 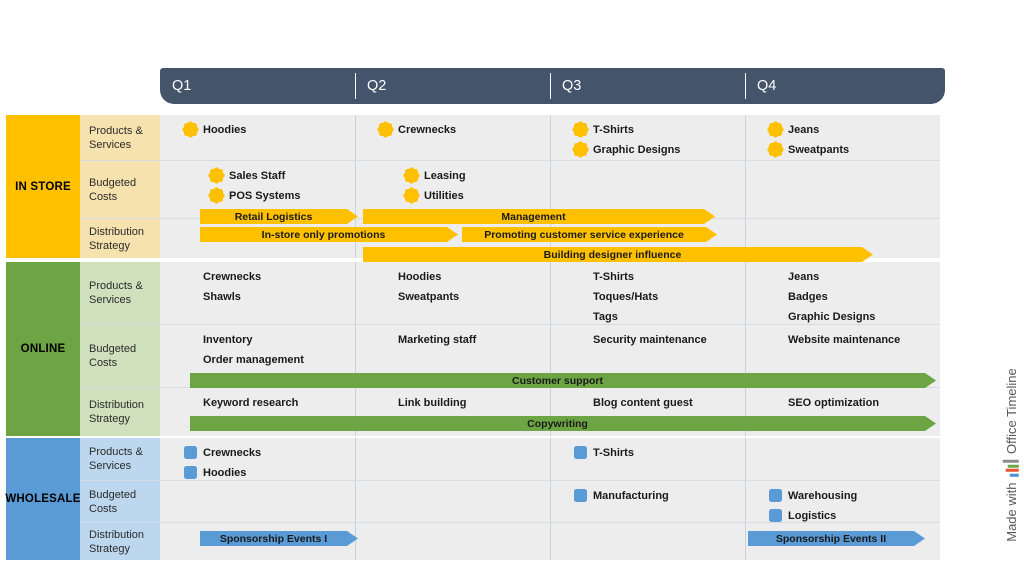 What do you see at coordinates (444, 195) in the screenshot?
I see `milestone-label: Utilities` at bounding box center [444, 195].